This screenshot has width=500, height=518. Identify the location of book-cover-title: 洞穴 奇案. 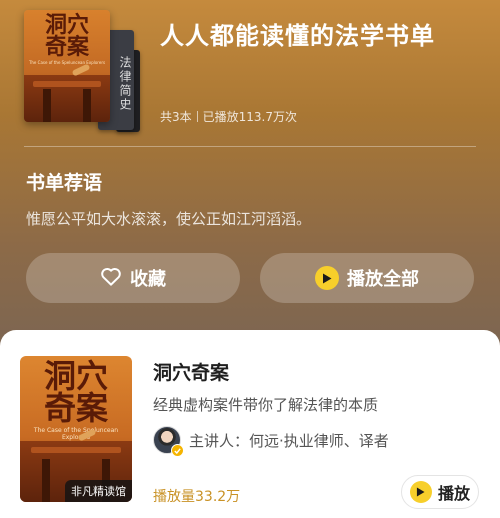
(75, 392).